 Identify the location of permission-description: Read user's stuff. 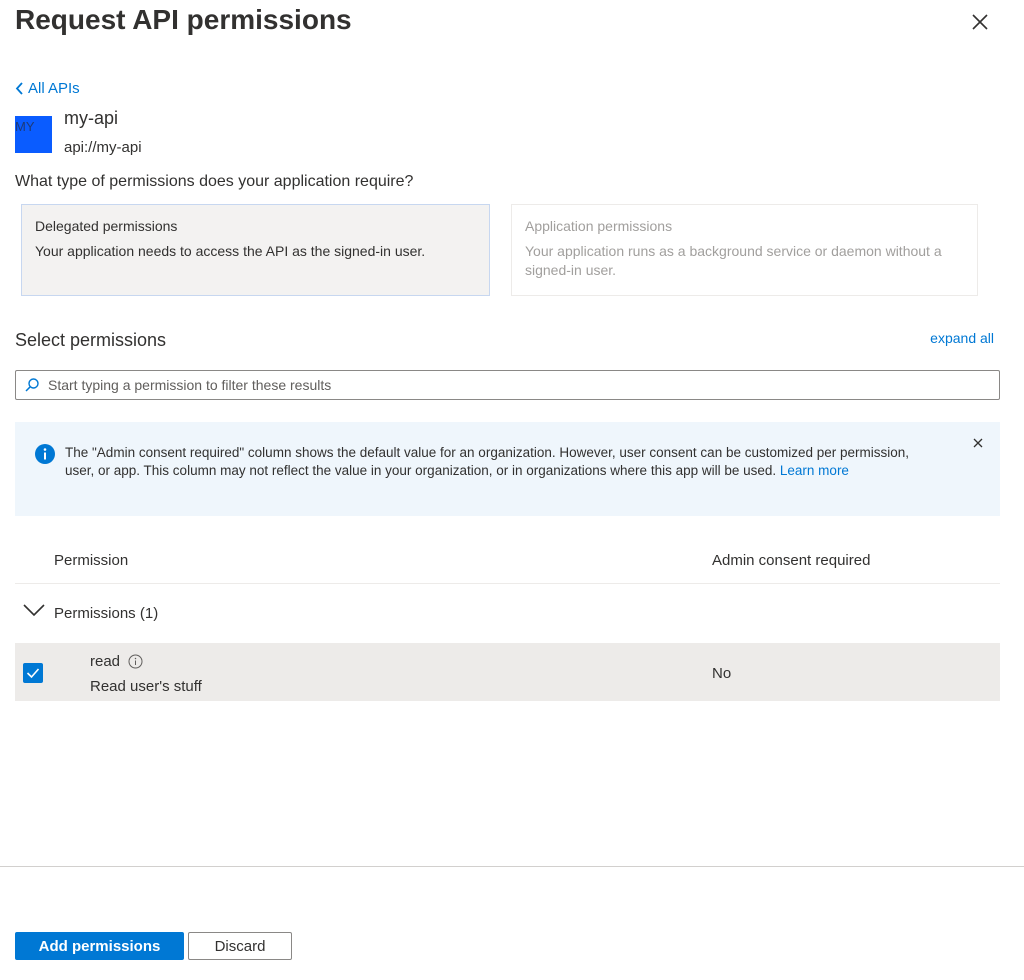
(146, 686).